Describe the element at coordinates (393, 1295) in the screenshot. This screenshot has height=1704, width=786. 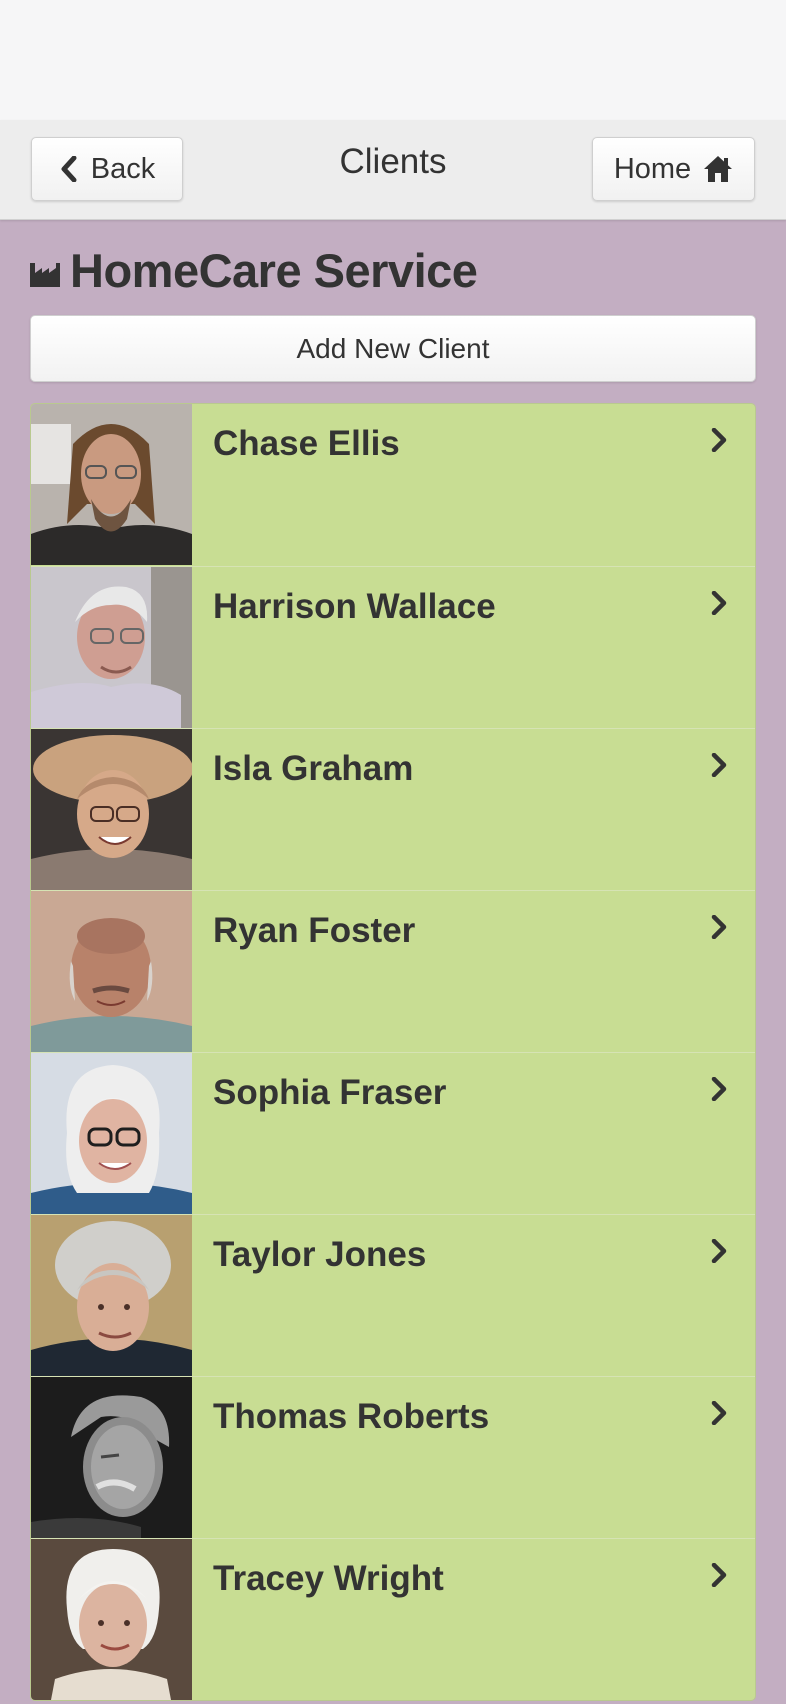
I see `client-row: Taylor Jones` at that location.